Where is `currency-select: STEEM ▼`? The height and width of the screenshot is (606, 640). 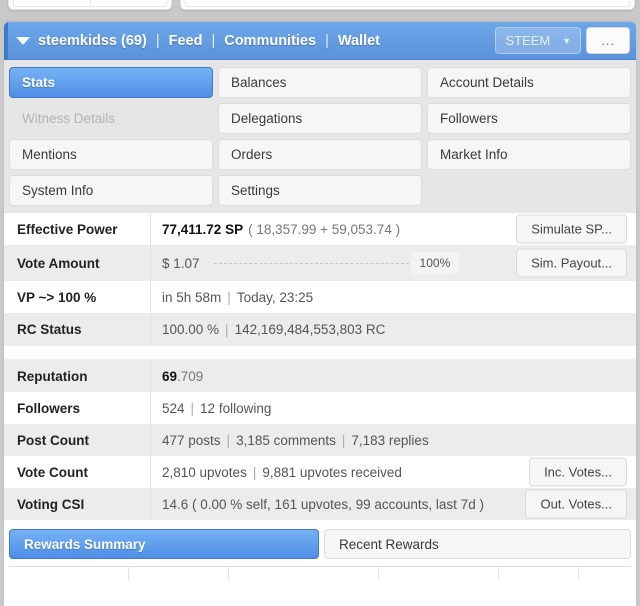 currency-select: STEEM ▼ is located at coordinates (538, 40).